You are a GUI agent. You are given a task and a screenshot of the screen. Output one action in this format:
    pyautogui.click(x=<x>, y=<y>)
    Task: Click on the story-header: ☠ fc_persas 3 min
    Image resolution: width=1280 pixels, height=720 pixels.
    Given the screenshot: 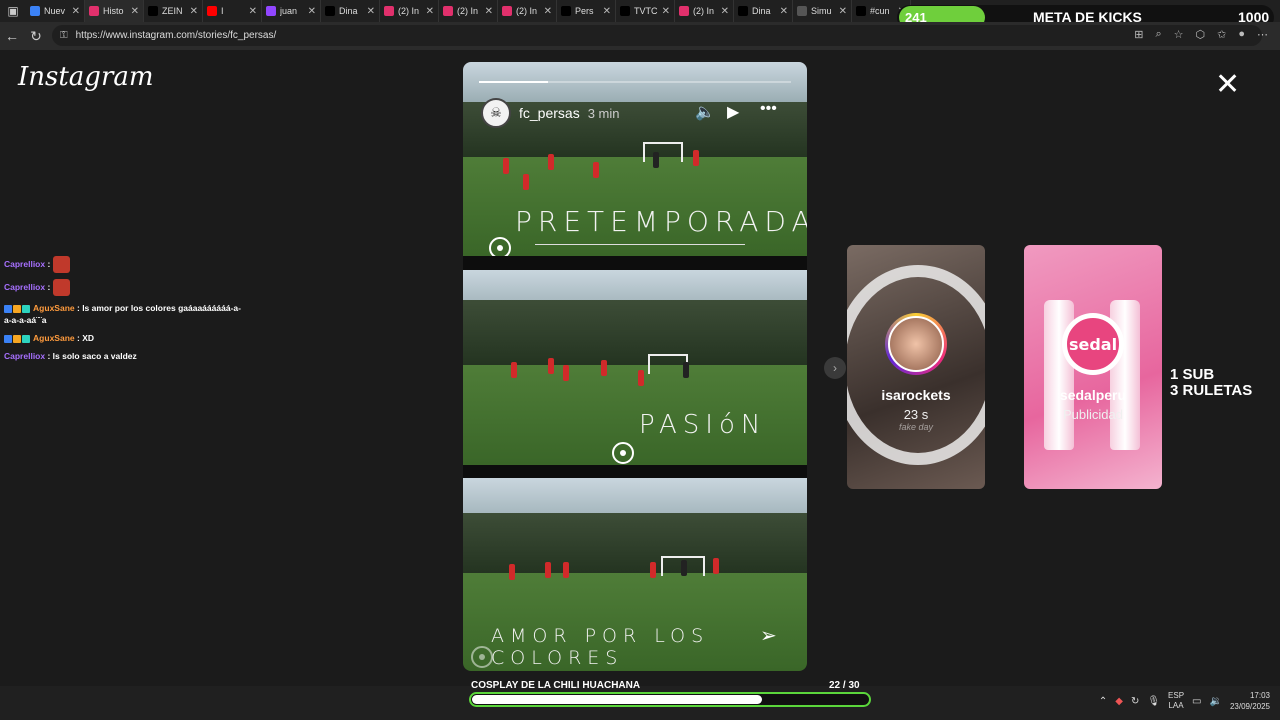 What is the action you would take?
    pyautogui.click(x=550, y=113)
    